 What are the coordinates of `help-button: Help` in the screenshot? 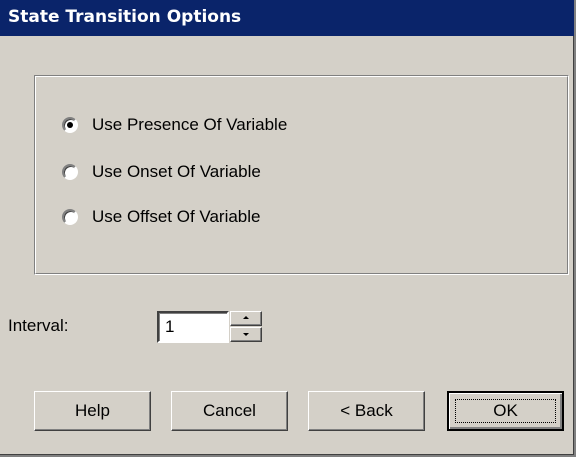 It's located at (92, 411).